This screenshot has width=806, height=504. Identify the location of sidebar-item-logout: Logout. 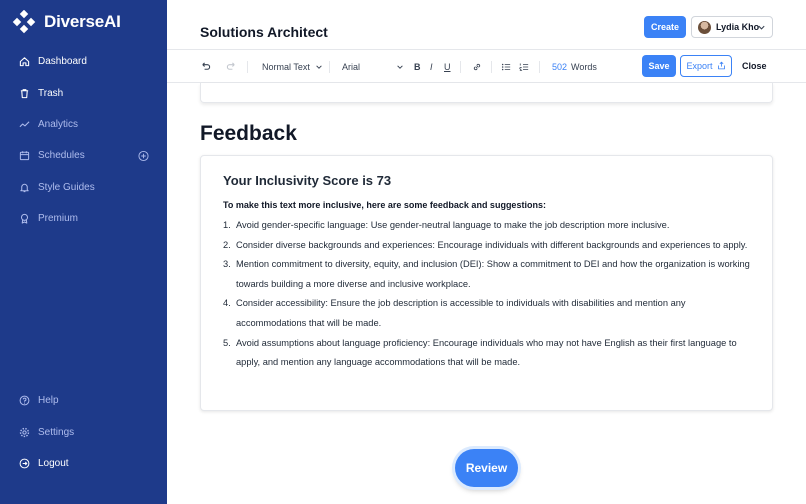
(83, 463).